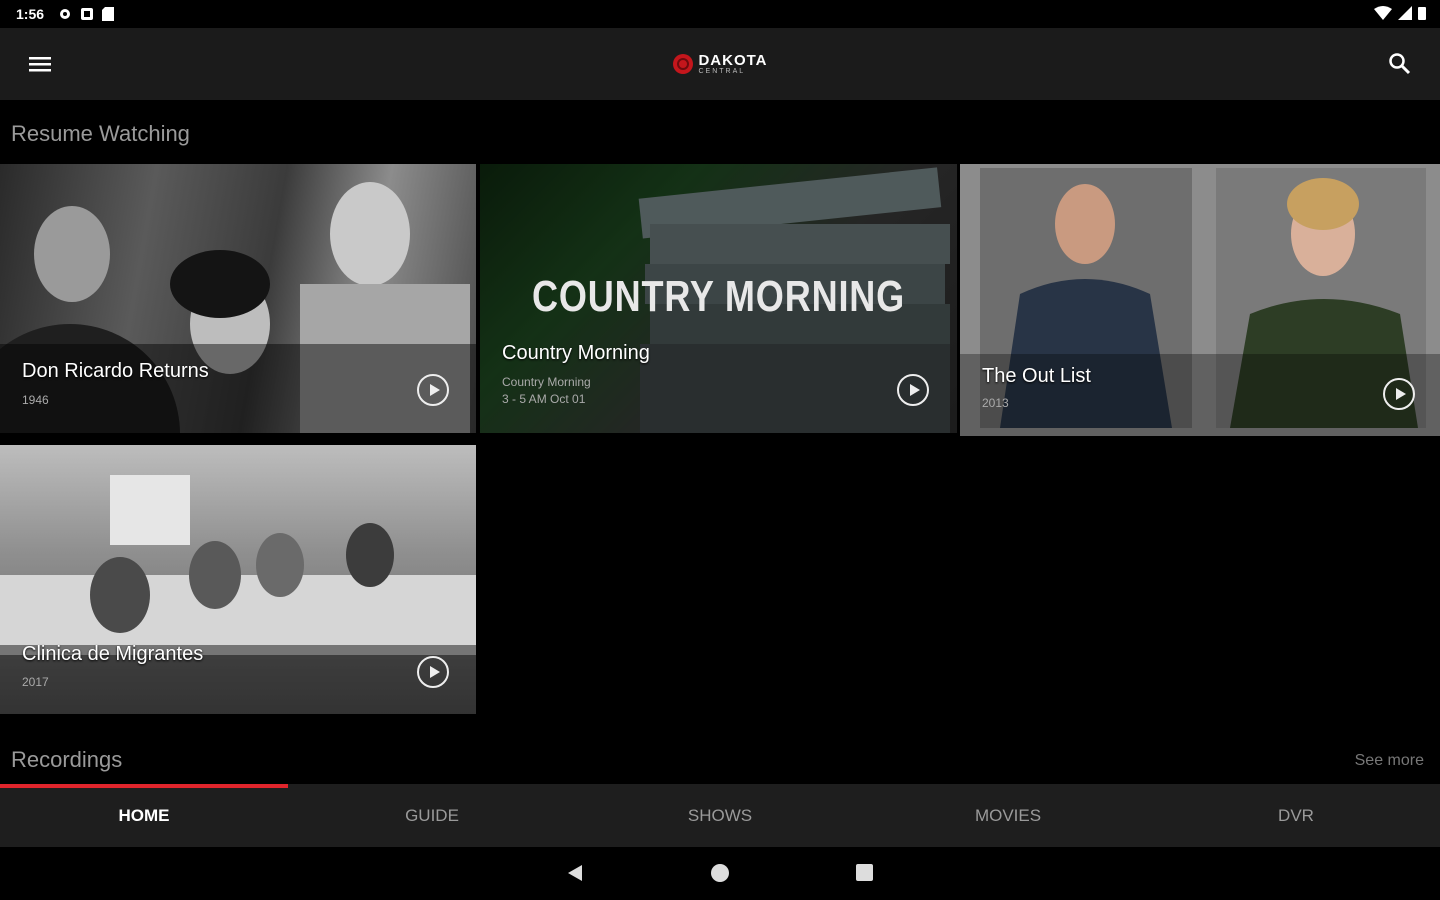  Describe the element at coordinates (108, 14) in the screenshot. I see `sd-card-icon` at that location.